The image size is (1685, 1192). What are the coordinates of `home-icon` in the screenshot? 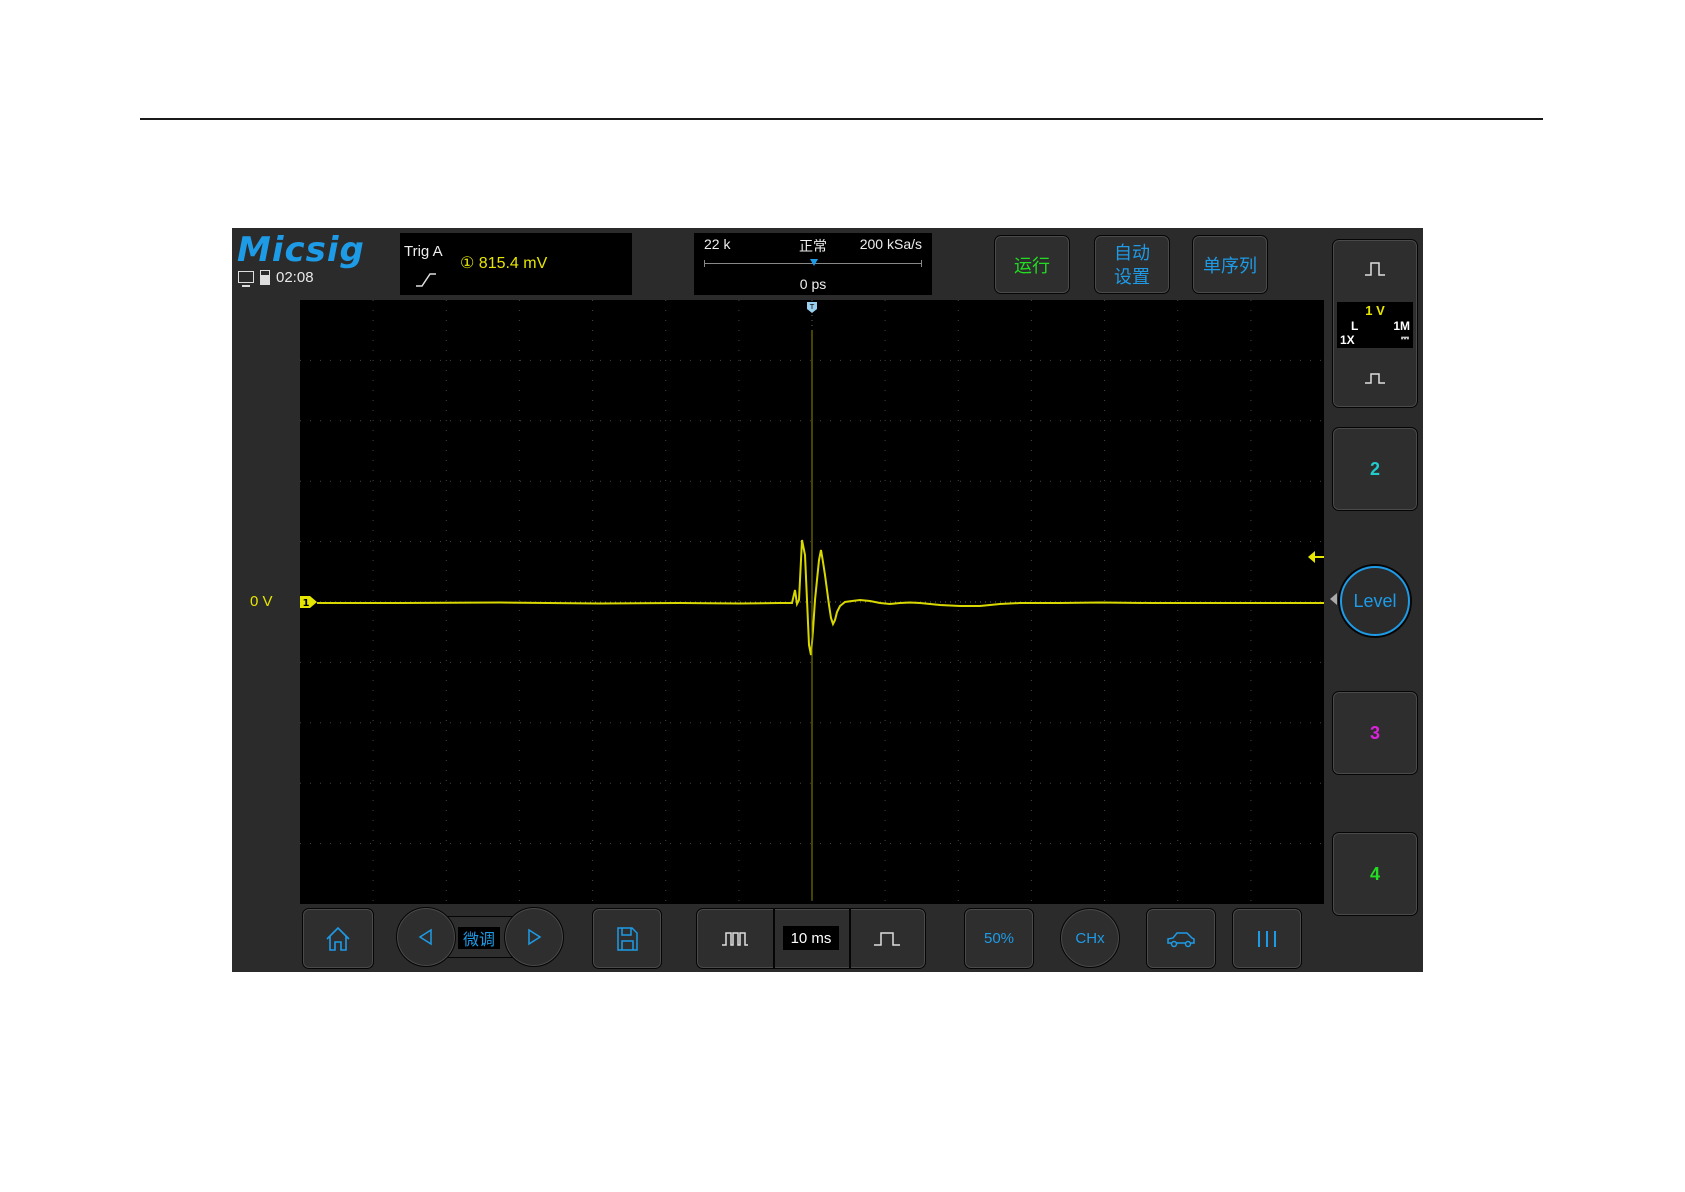 It's located at (338, 938).